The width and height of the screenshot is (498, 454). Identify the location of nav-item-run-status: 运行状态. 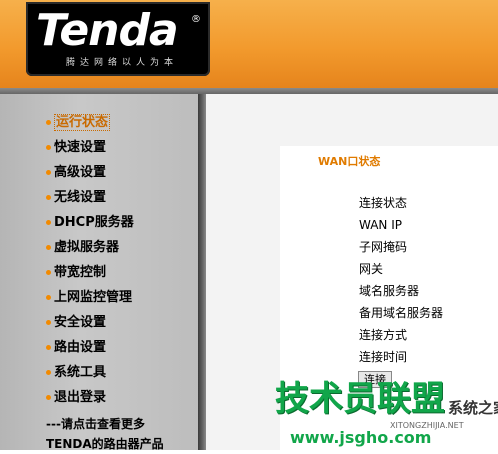
(90, 126).